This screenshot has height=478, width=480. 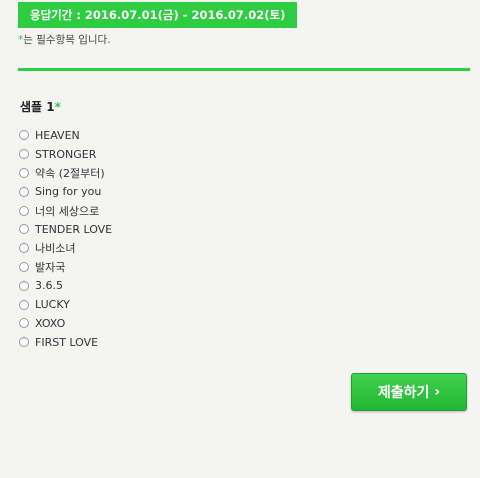 I want to click on option-label: Sing for you, so click(x=68, y=192).